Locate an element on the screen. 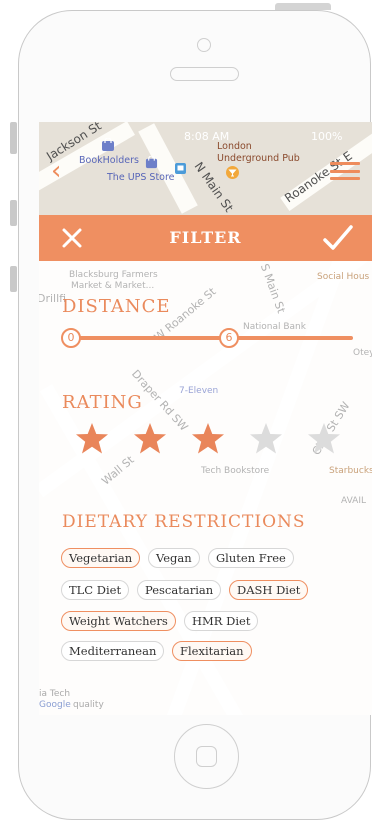 Image resolution: width=383 pixels, height=823 pixels. dietary-tag: Mediterranean is located at coordinates (113, 651).